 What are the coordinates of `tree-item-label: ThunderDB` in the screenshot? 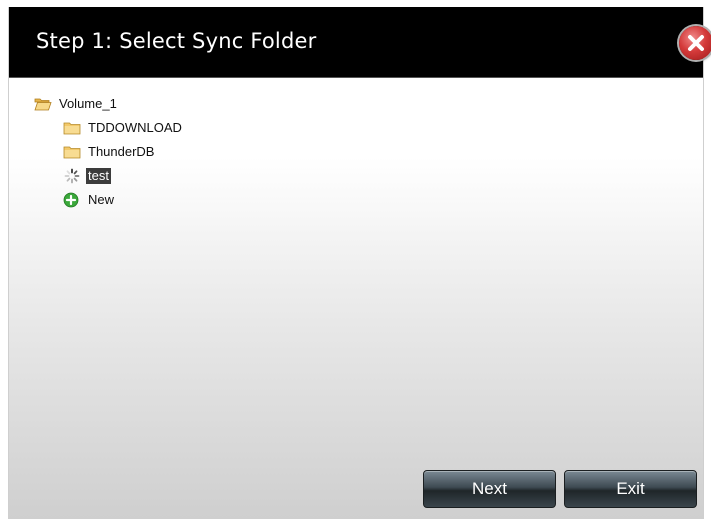 It's located at (121, 151).